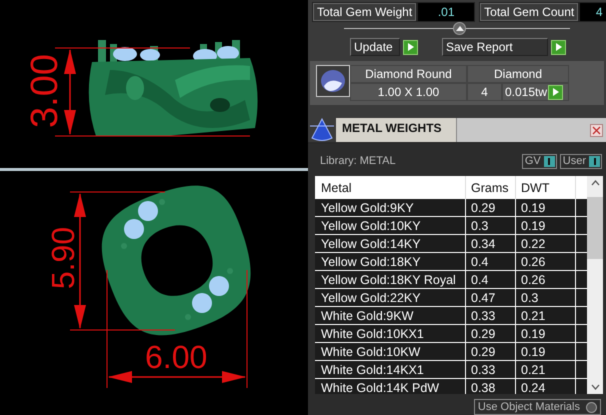 Image resolution: width=606 pixels, height=415 pixels. What do you see at coordinates (390, 315) in the screenshot?
I see `table-cell: White Gold:9KW` at bounding box center [390, 315].